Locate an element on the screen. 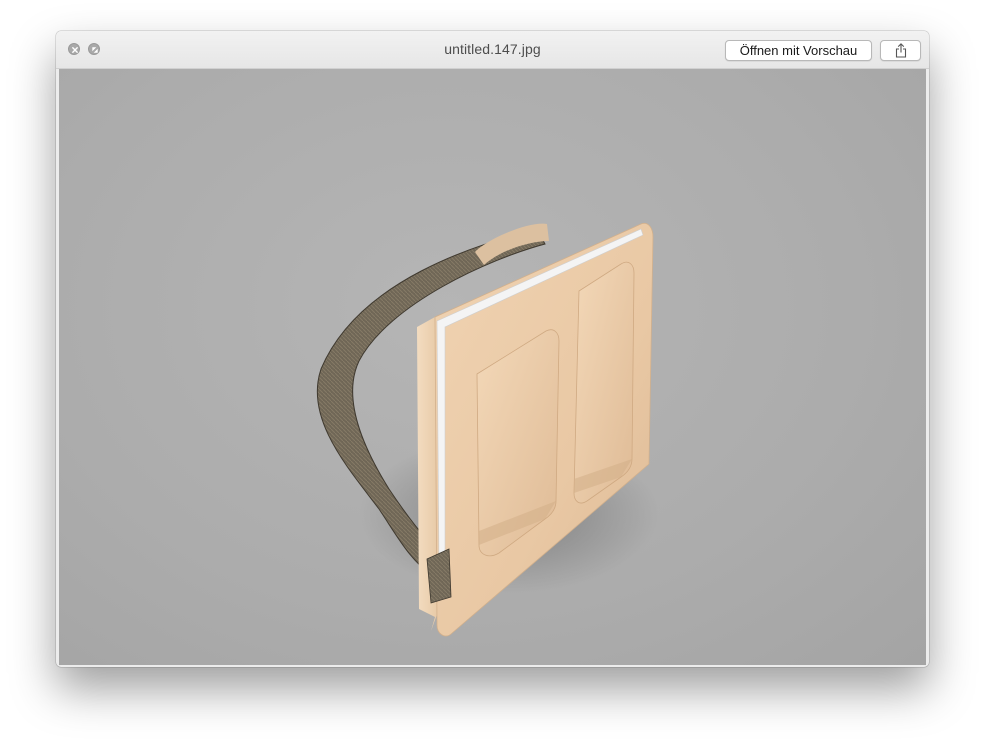 The image size is (985, 749). share-button is located at coordinates (900, 50).